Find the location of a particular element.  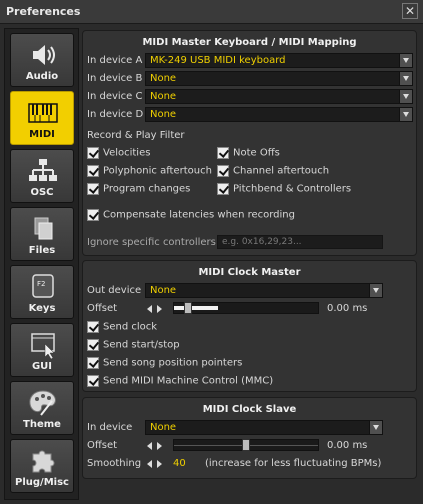

offset-slider-handle is located at coordinates (188, 308).